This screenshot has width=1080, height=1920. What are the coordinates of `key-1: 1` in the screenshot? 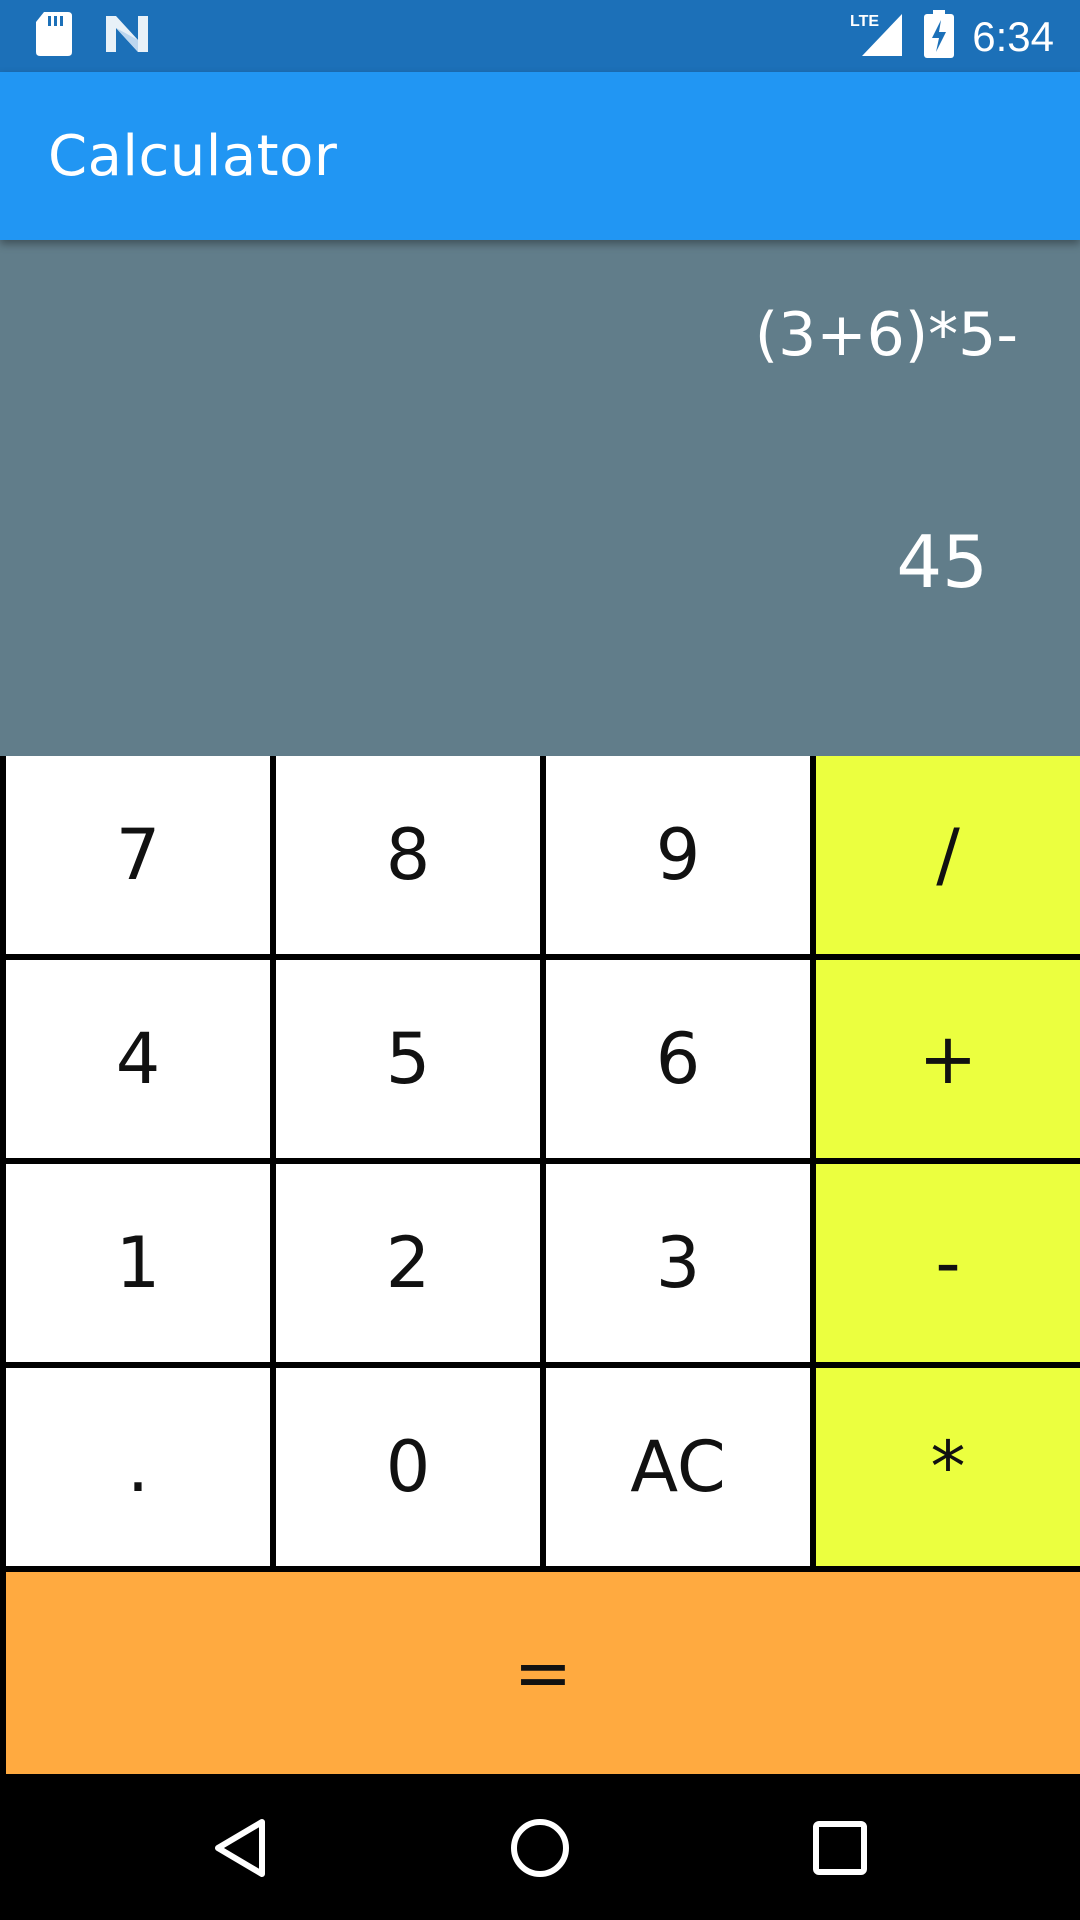 It's located at (138, 1263).